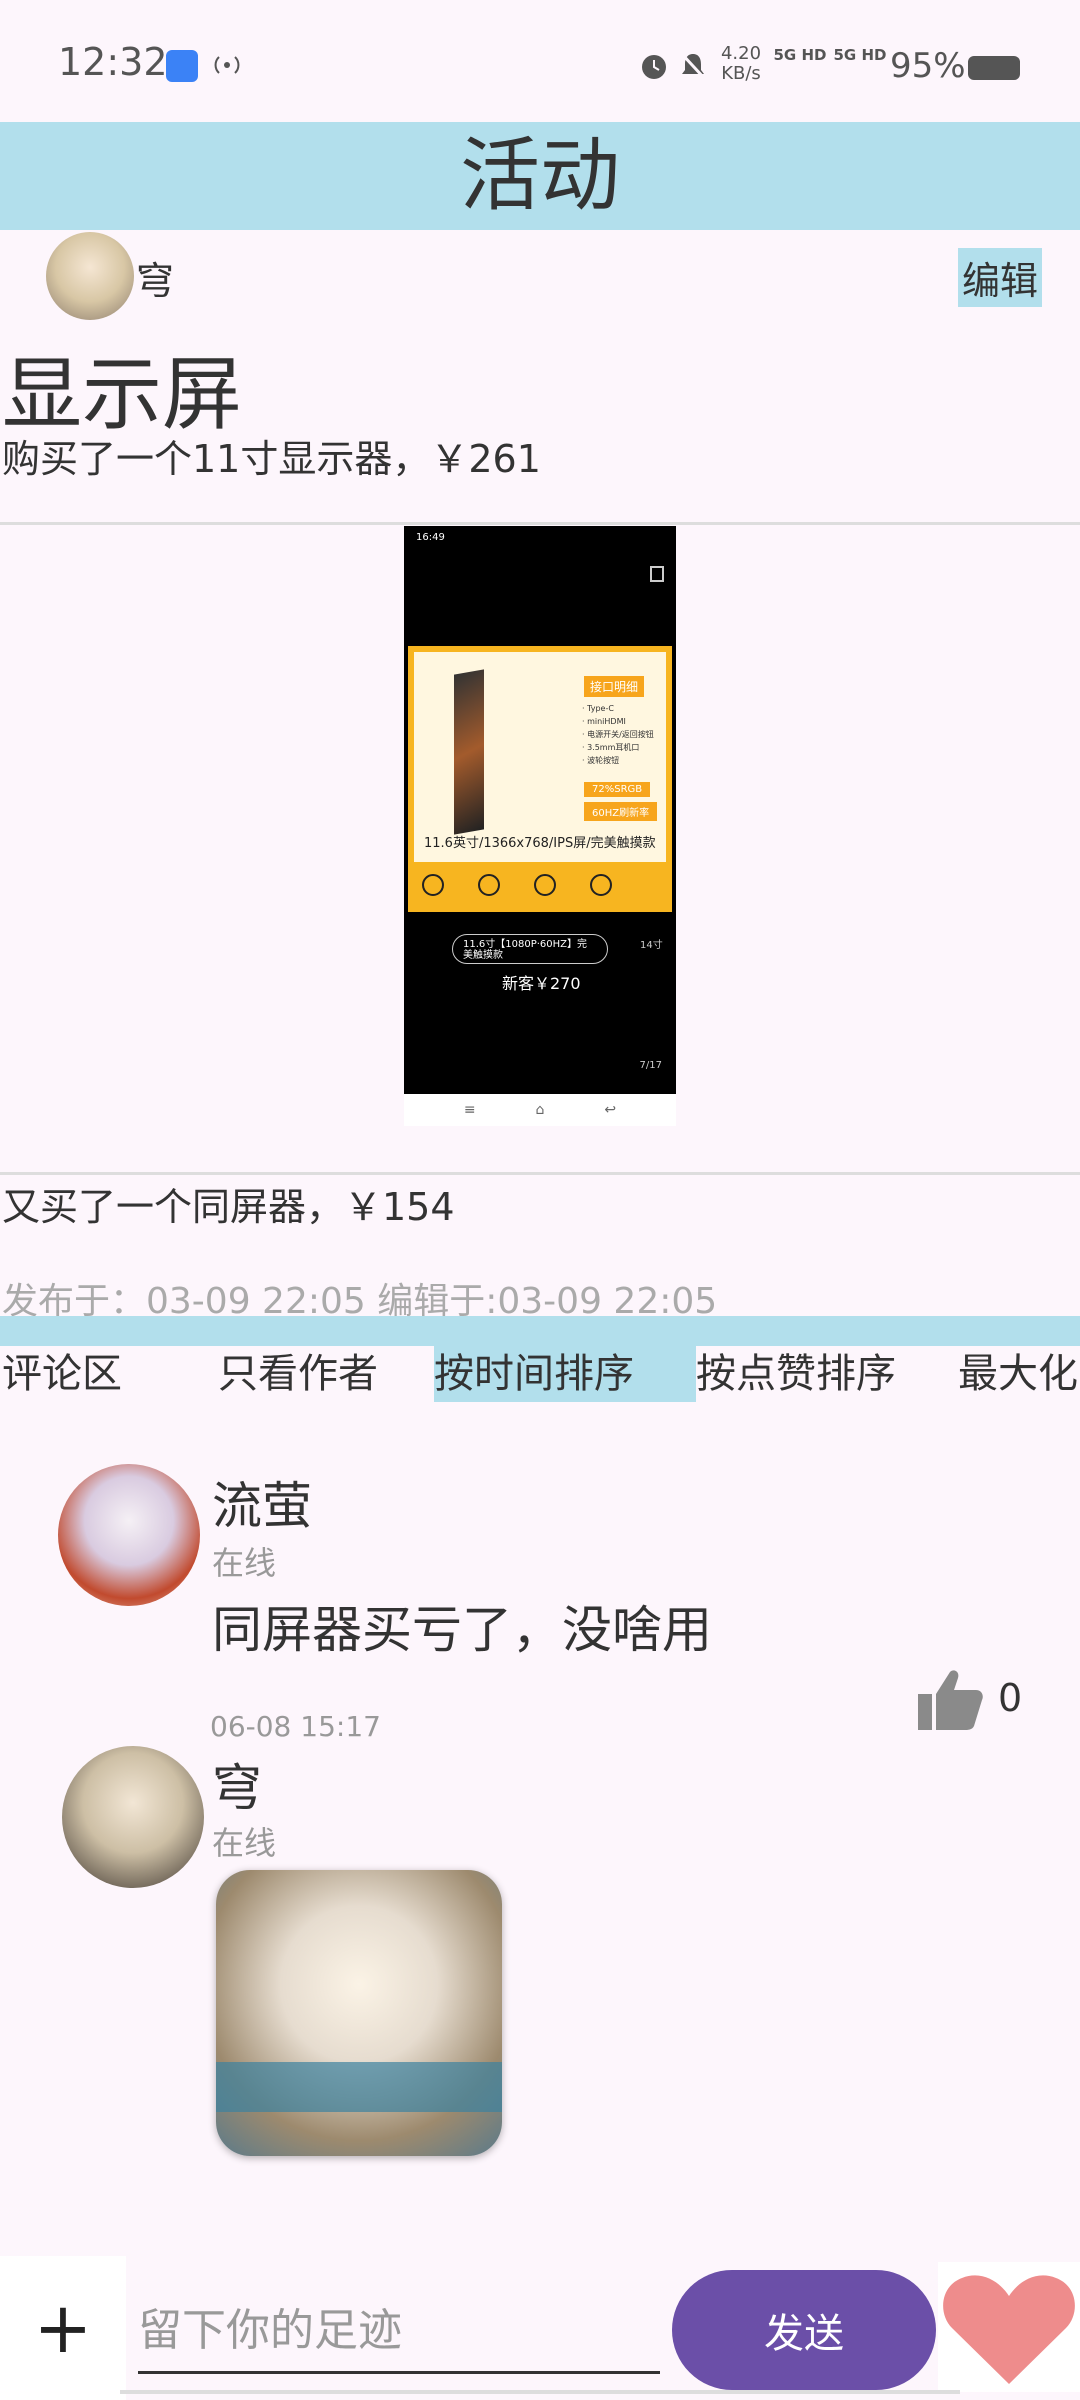 The image size is (1080, 2400). Describe the element at coordinates (1000, 277) in the screenshot. I see `edit-button: 编辑` at that location.